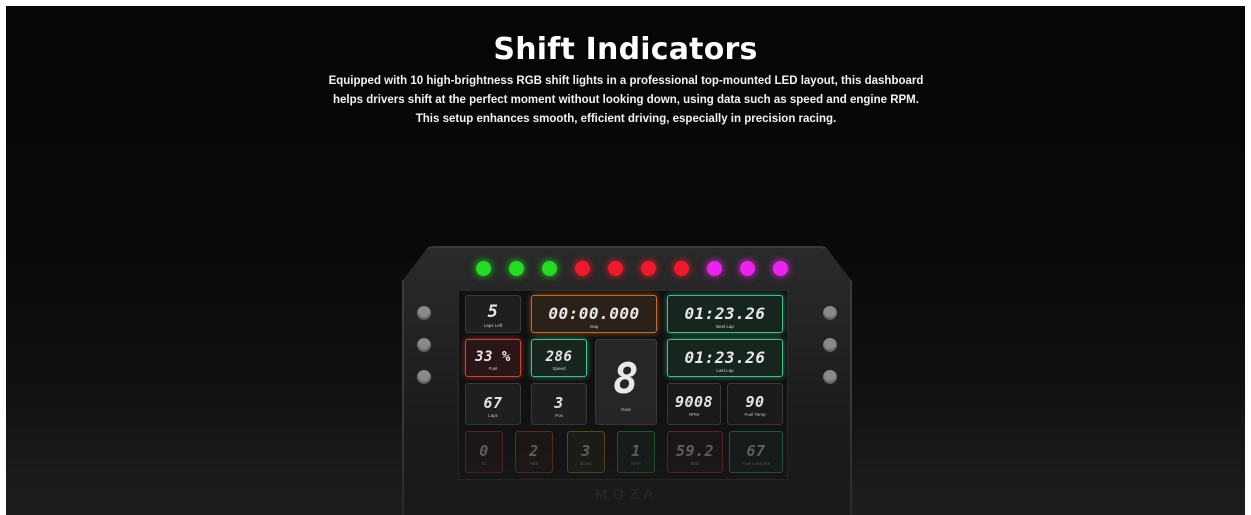  I want to click on gap-tile: 00:00.000 Gap, so click(594, 314).